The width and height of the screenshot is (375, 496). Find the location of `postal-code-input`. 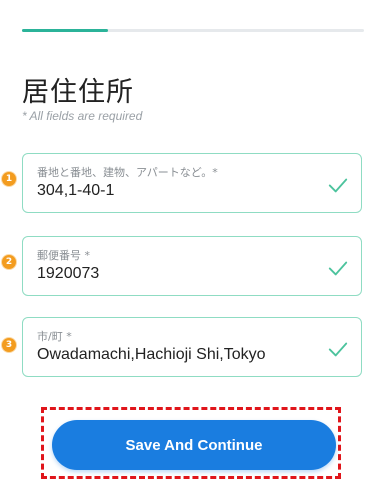

postal-code-input is located at coordinates (172, 274).